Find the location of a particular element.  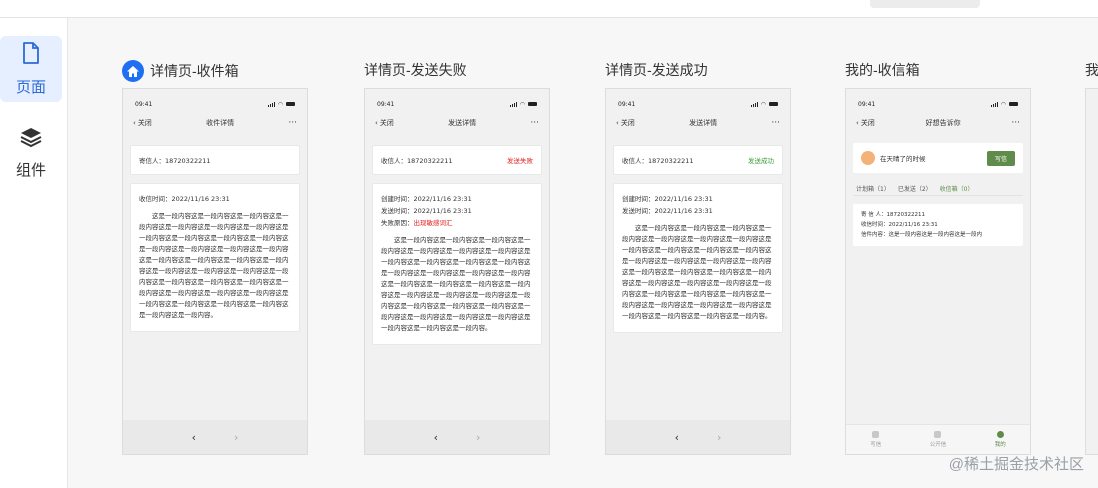

recipient-card: 收信人：18720322211 发送失败 is located at coordinates (457, 160).